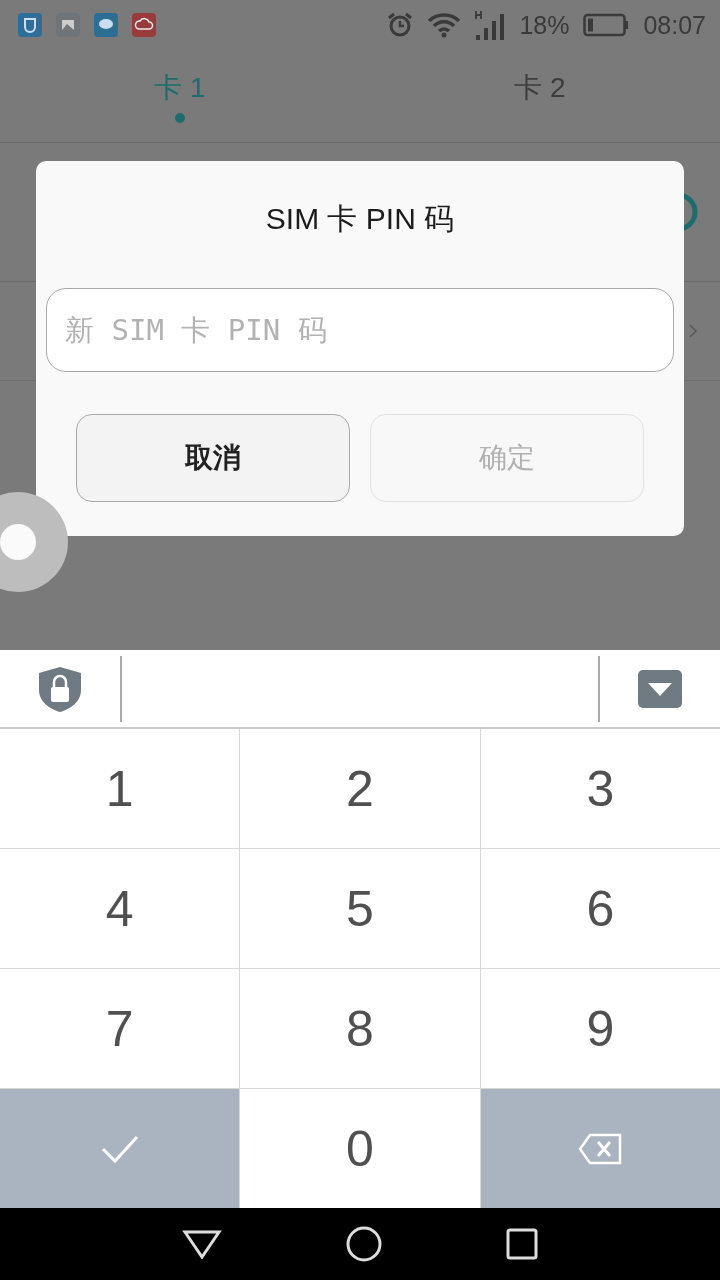  What do you see at coordinates (360, 788) in the screenshot?
I see `key-button: 2` at bounding box center [360, 788].